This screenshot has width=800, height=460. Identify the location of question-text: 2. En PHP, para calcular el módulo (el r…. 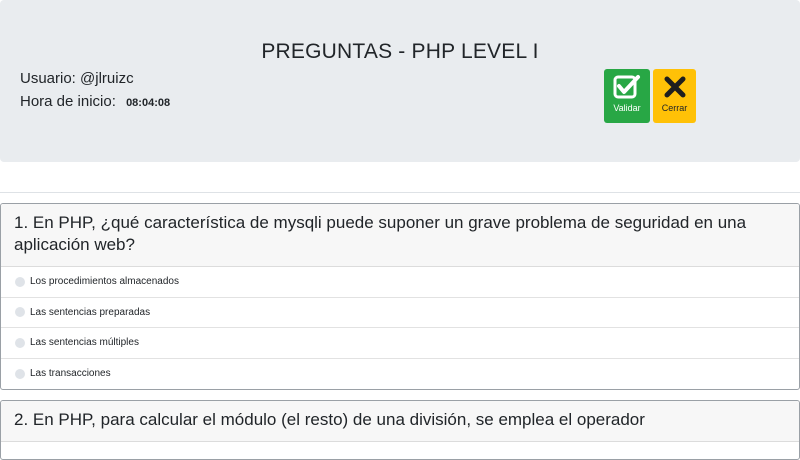
(400, 421).